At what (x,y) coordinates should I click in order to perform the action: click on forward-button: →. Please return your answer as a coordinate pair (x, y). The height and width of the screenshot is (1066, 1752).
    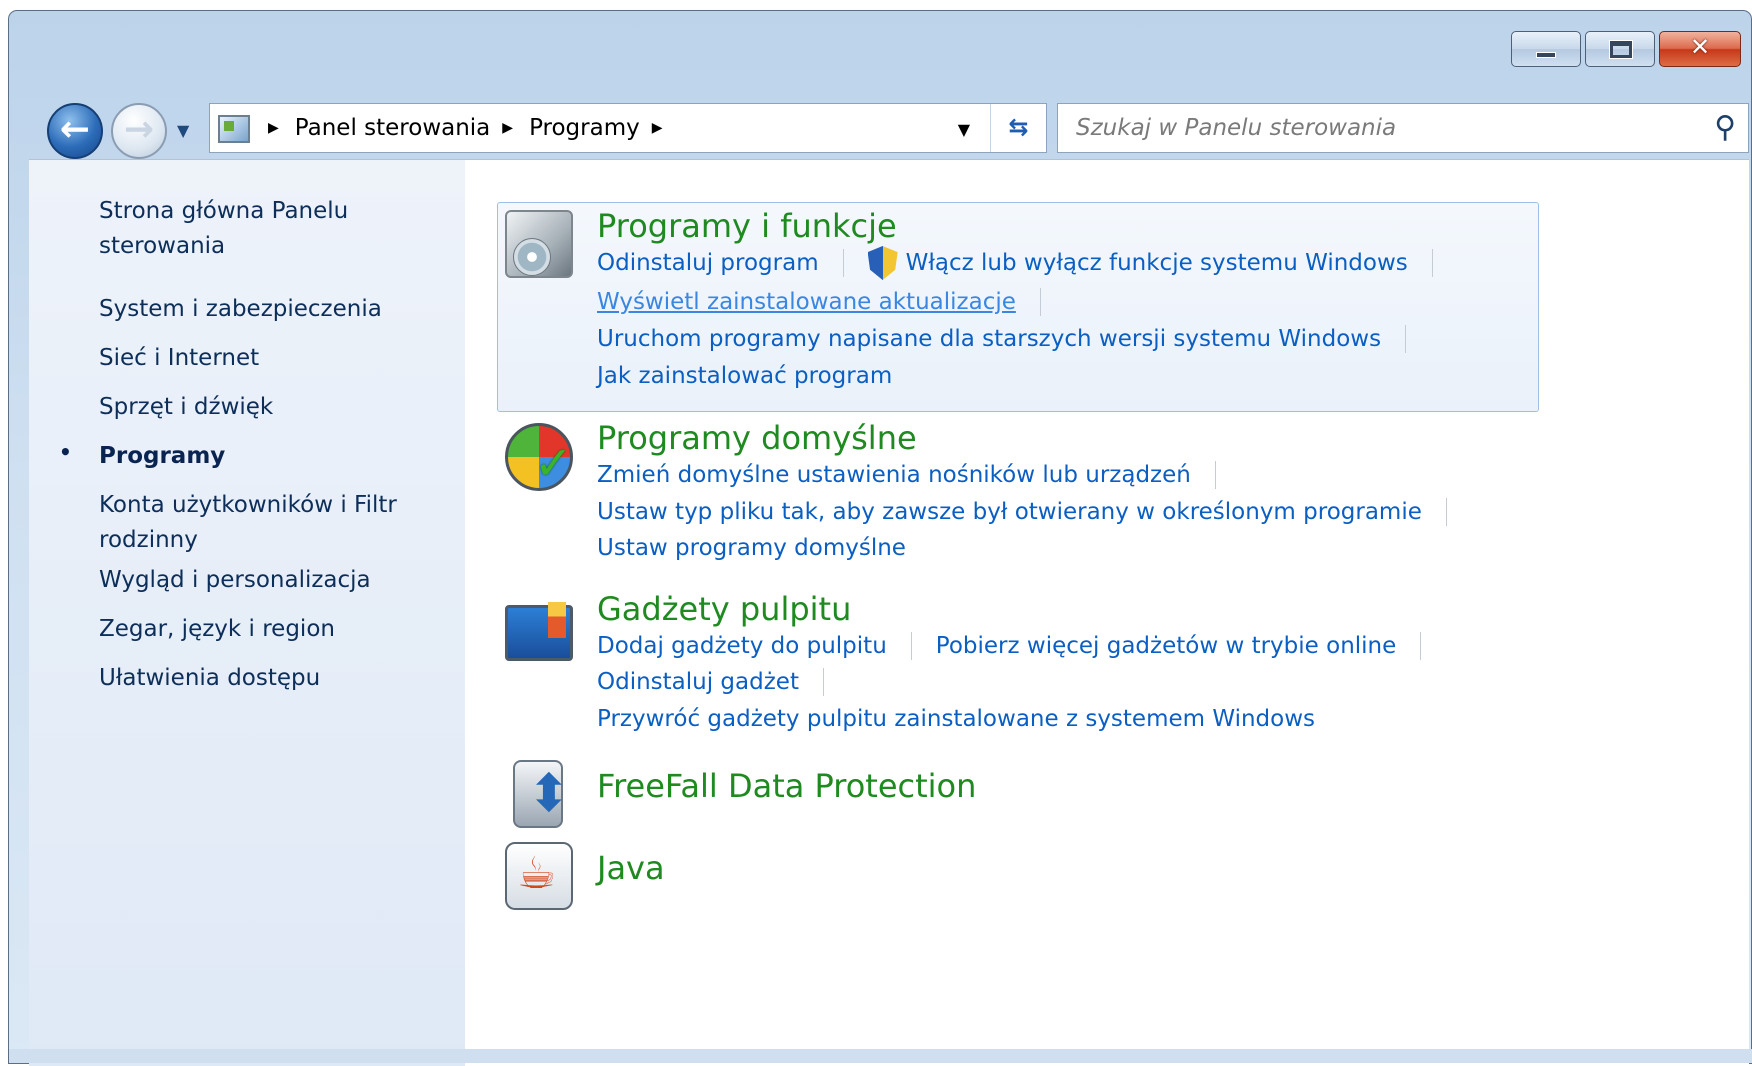
    Looking at the image, I should click on (139, 131).